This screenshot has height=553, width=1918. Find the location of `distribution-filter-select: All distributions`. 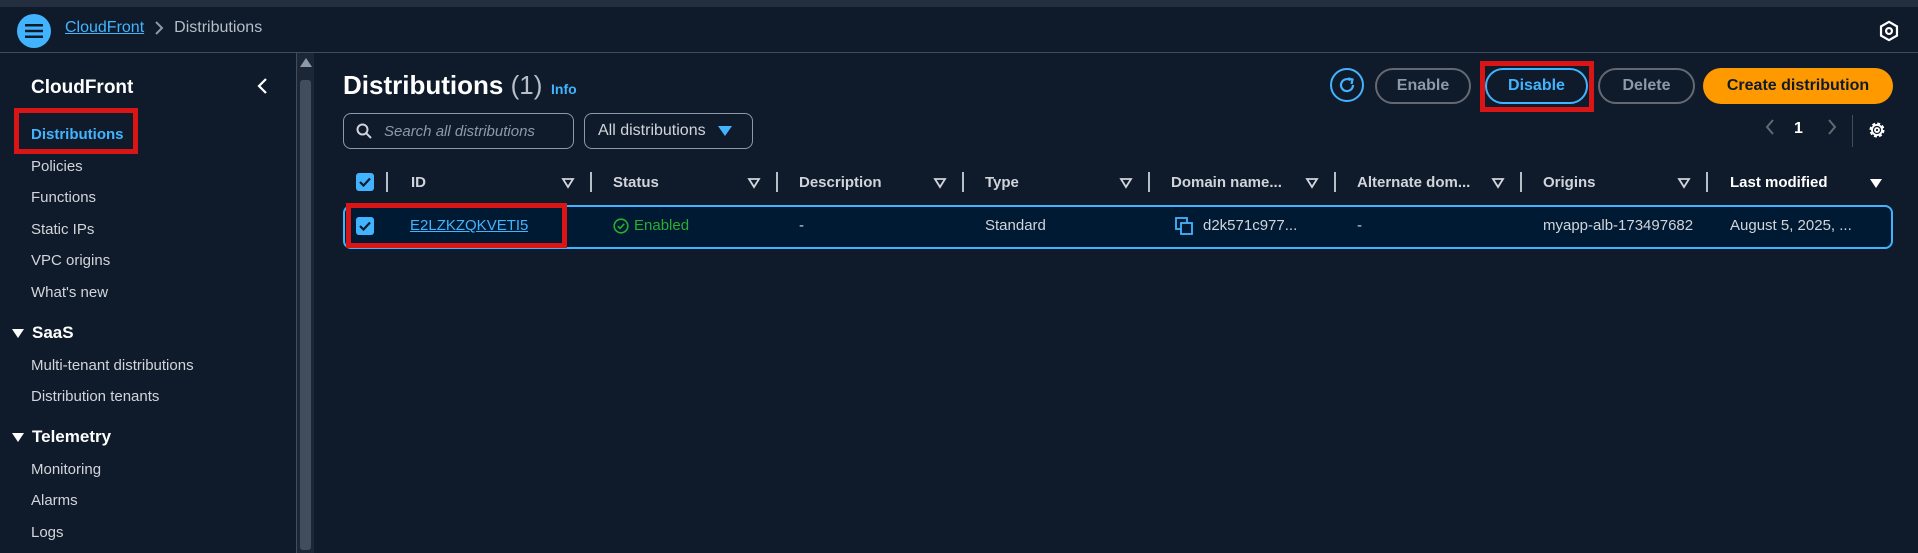

distribution-filter-select: All distributions is located at coordinates (668, 131).